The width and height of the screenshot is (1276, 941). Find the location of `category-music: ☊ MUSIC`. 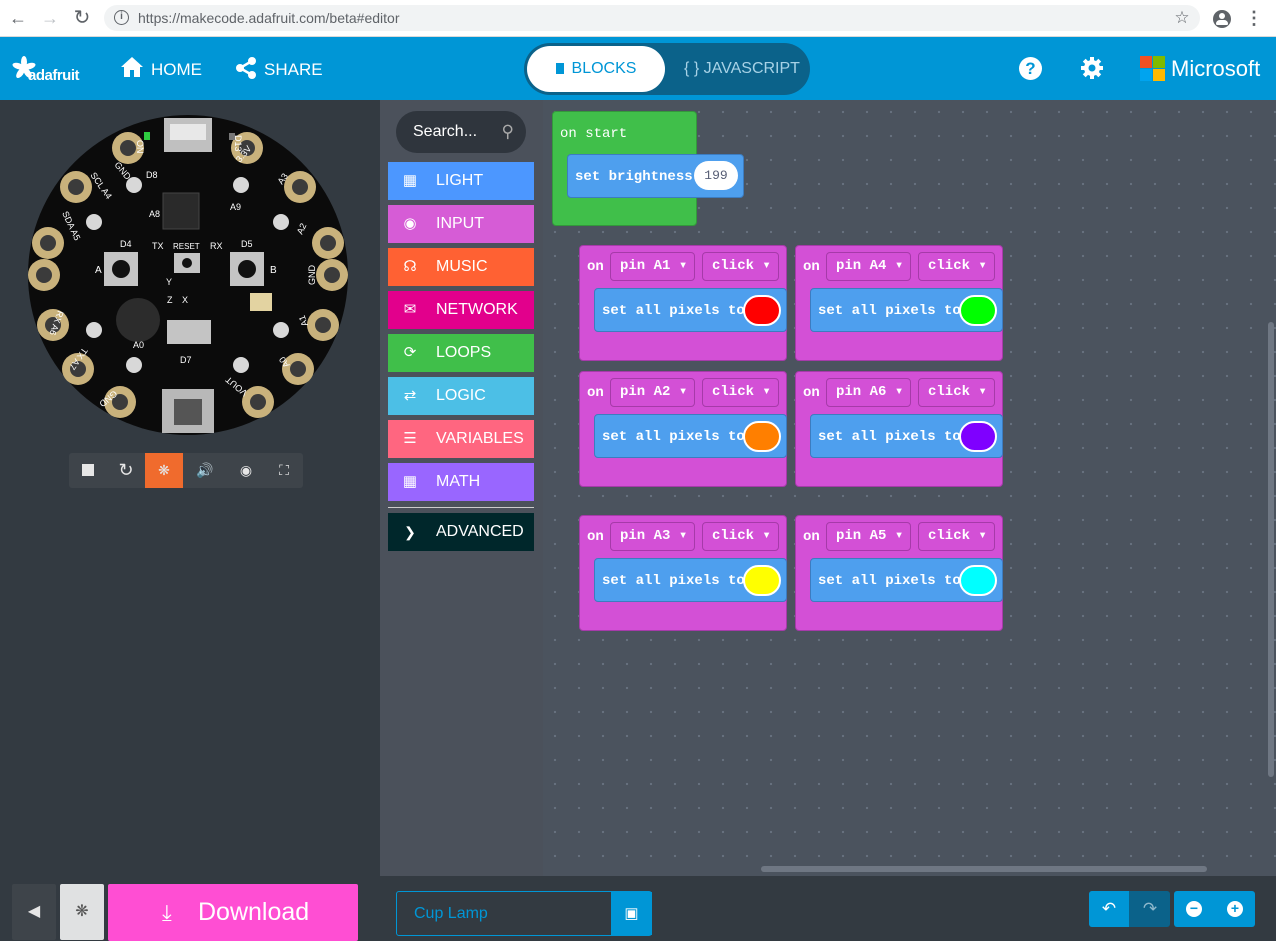

category-music: ☊ MUSIC is located at coordinates (461, 267).